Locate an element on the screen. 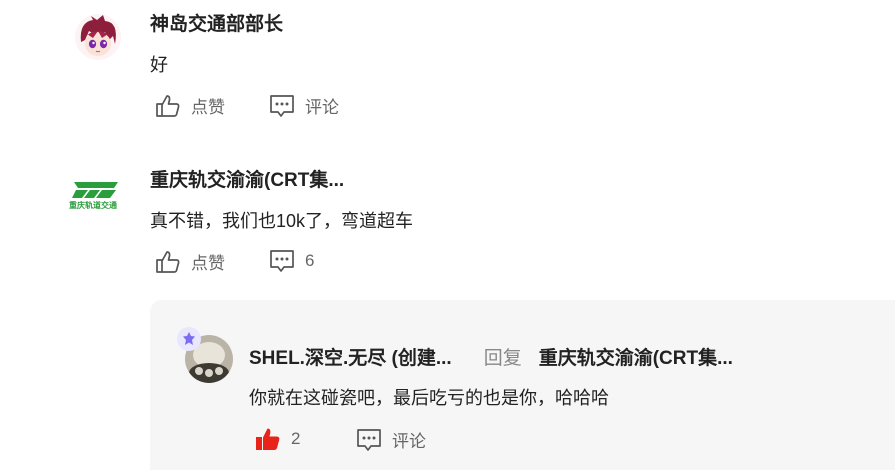  like-button: 2 is located at coordinates (277, 439).